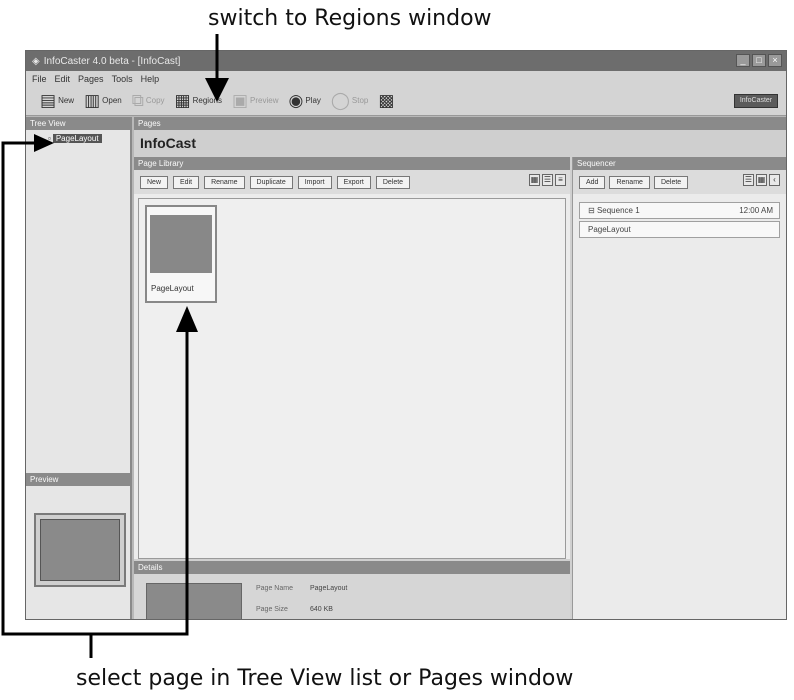 The height and width of the screenshot is (700, 794). What do you see at coordinates (186, 182) in the screenshot?
I see `library-edit-button: Edit` at bounding box center [186, 182].